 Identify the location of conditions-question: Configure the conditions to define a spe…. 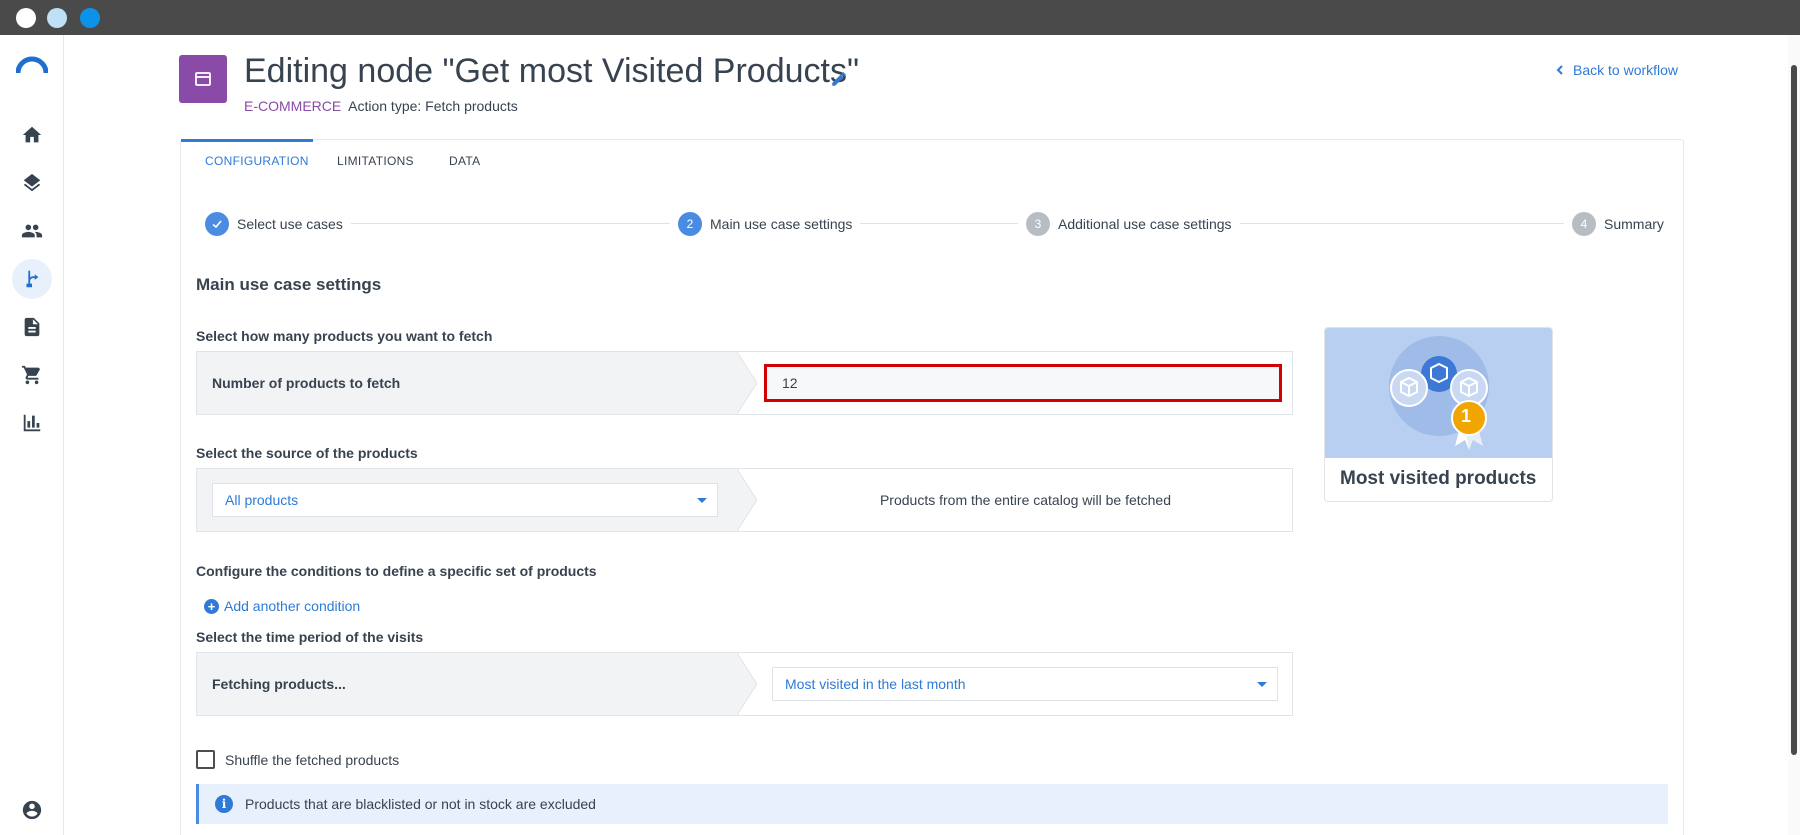
(396, 571).